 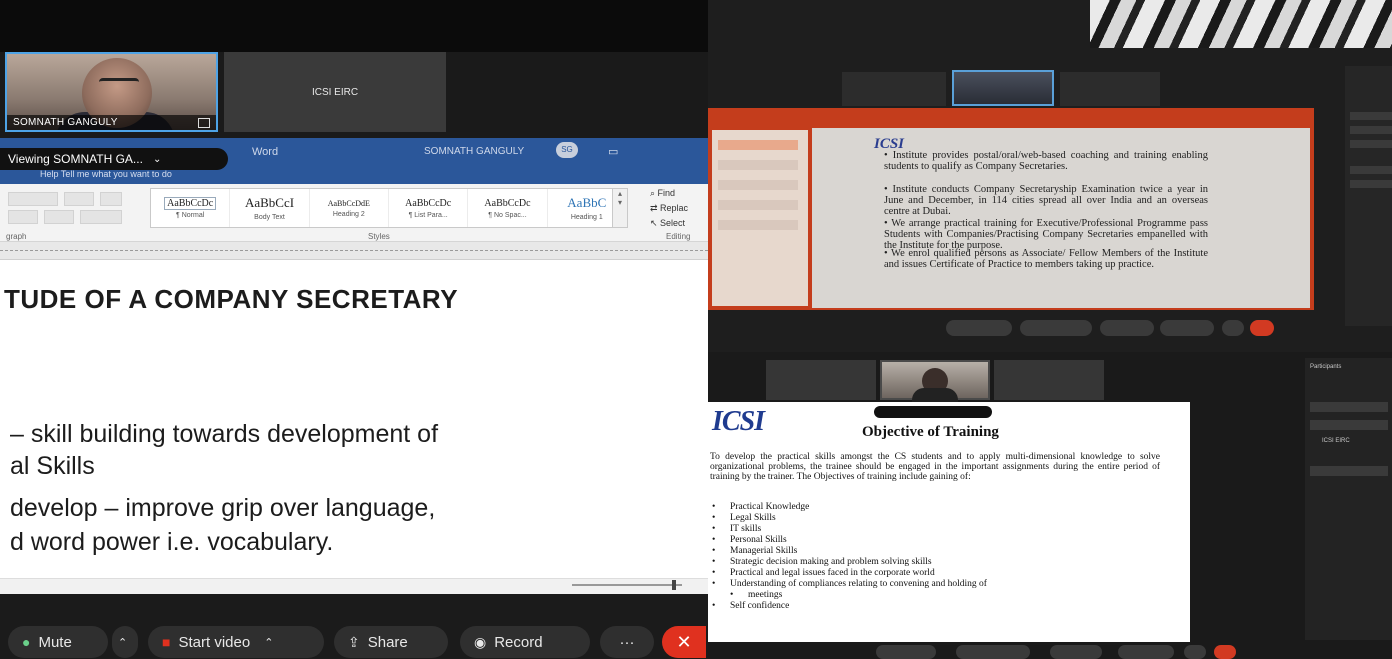 I want to click on zoom-slider, so click(x=627, y=585).